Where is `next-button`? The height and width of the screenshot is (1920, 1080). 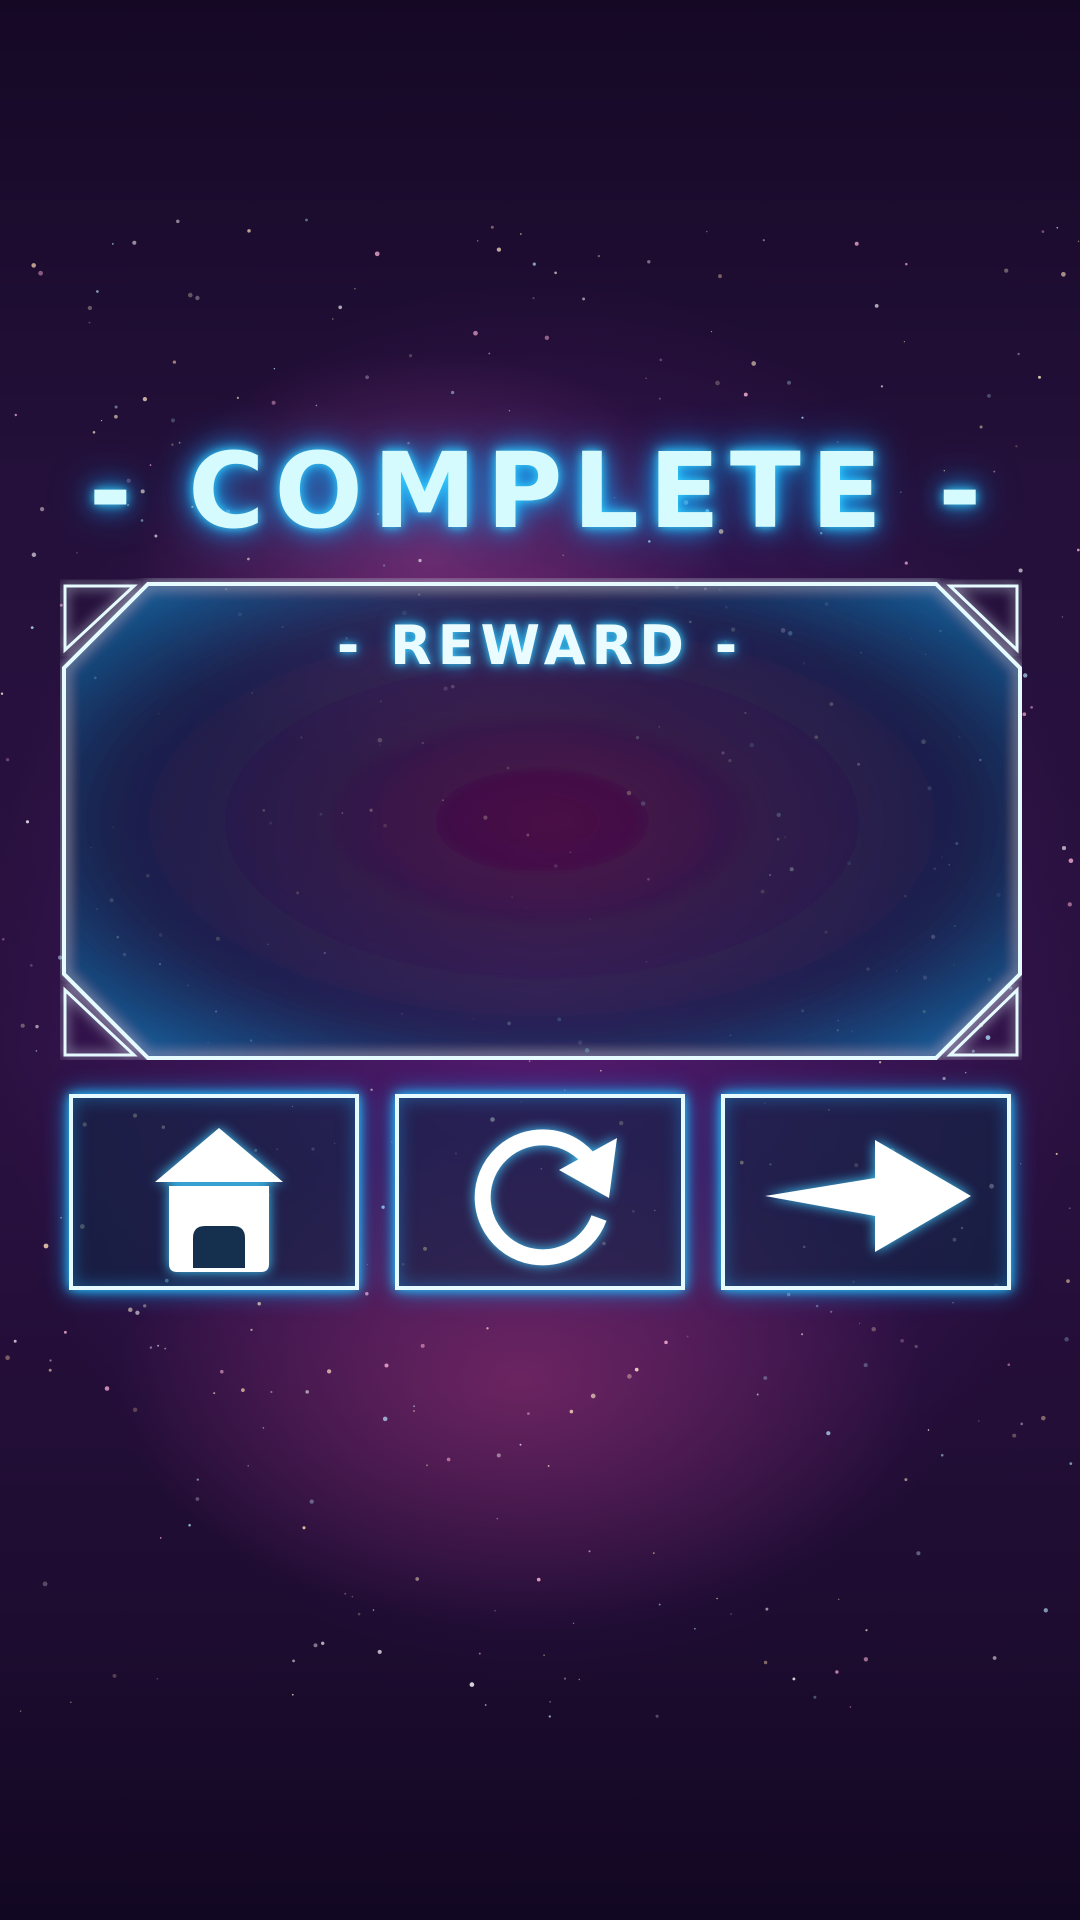
next-button is located at coordinates (866, 1192).